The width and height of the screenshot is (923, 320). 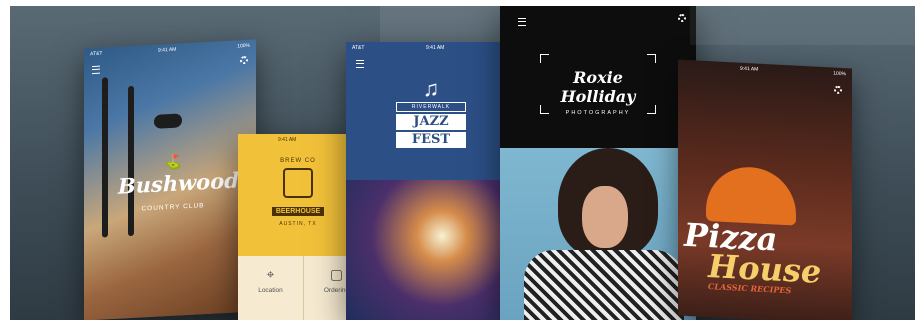 What do you see at coordinates (271, 288) in the screenshot?
I see `location-button: ⌖ Location` at bounding box center [271, 288].